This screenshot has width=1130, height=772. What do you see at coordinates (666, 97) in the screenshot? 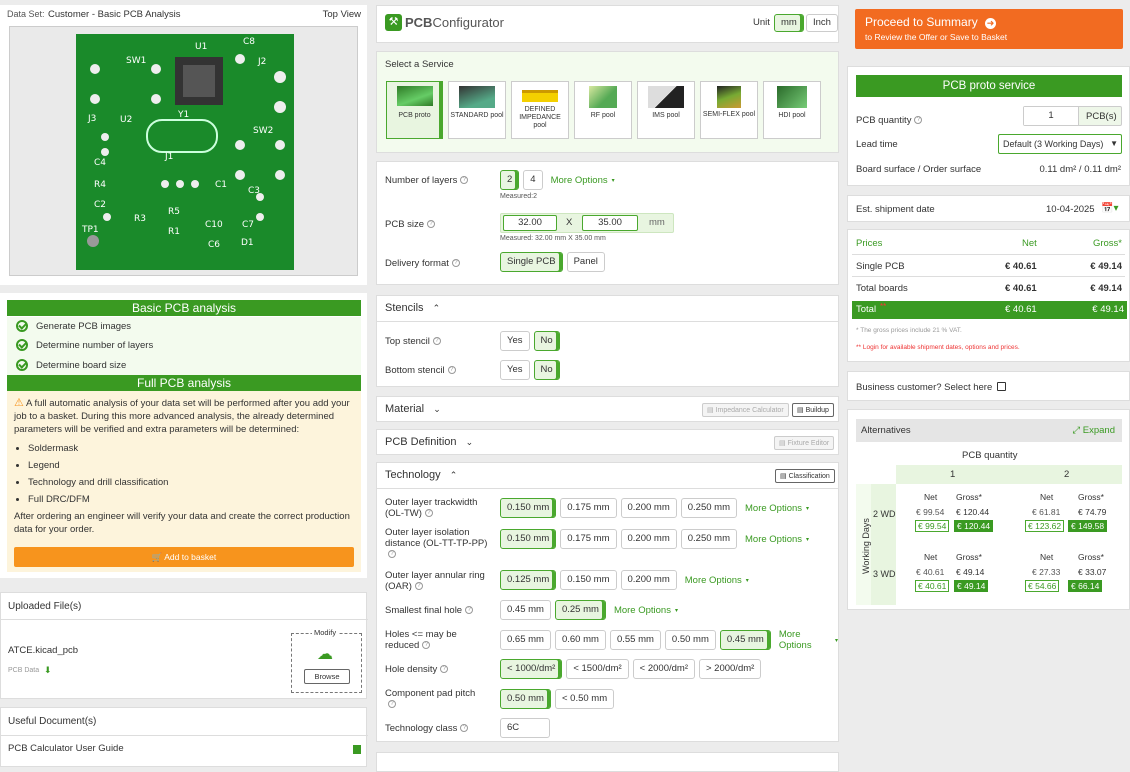
I see `ims-pool-icon` at bounding box center [666, 97].